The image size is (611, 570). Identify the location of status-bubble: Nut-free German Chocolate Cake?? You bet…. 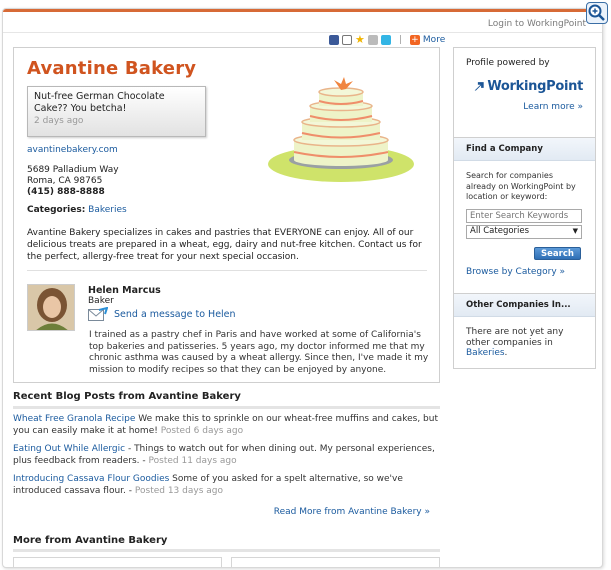
(116, 111).